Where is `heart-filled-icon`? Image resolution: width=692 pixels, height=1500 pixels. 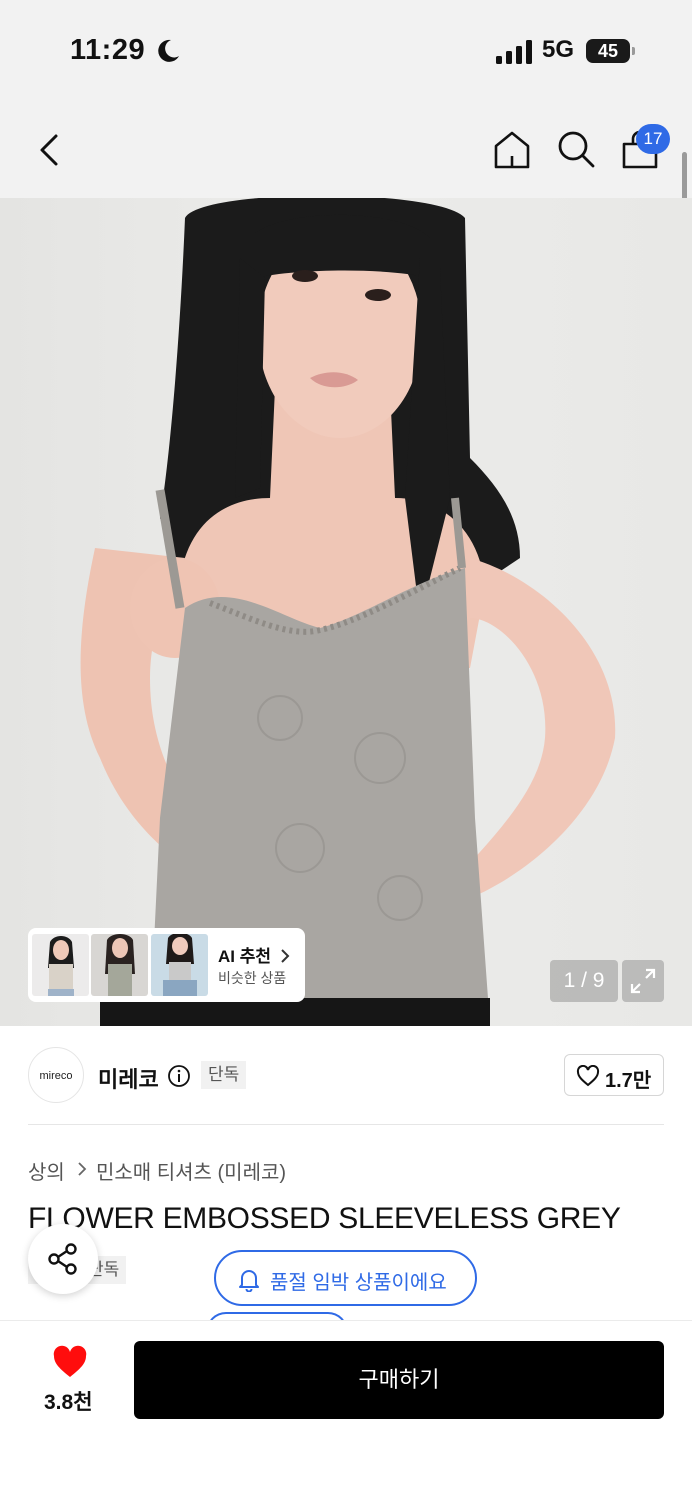
heart-filled-icon is located at coordinates (70, 1362).